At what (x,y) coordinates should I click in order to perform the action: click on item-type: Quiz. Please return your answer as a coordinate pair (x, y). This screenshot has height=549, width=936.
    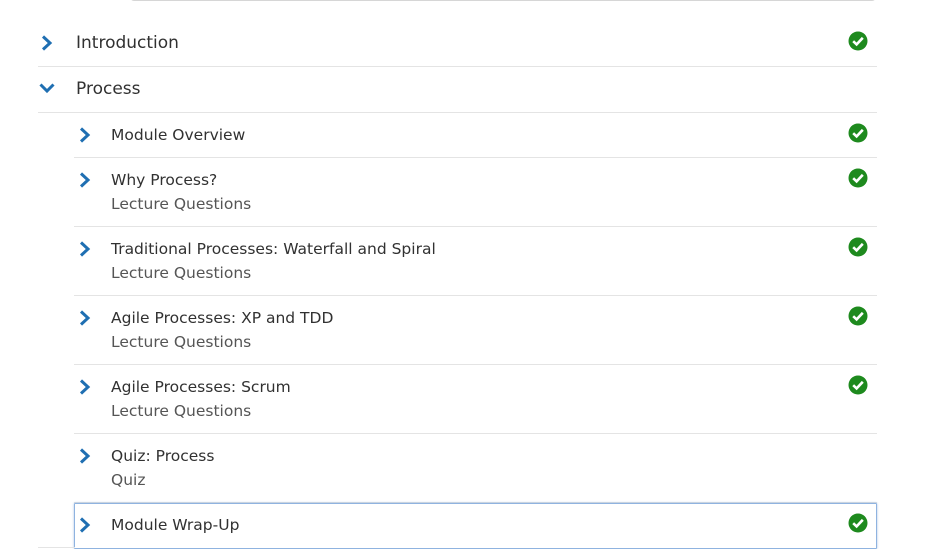
    Looking at the image, I should click on (128, 480).